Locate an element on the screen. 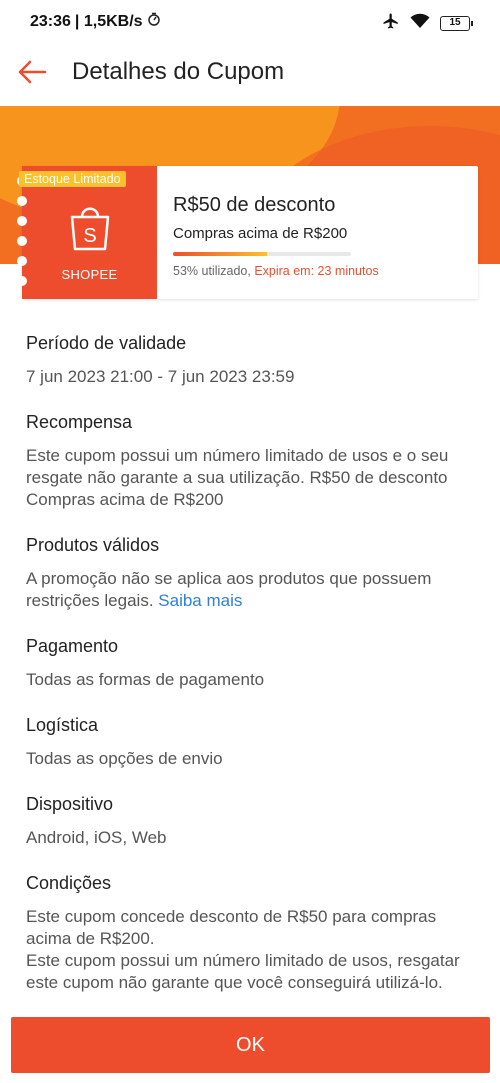 The image size is (500, 1083). coupon-brand-panel: Estoque Limitado S SHOPEE is located at coordinates (87, 232).